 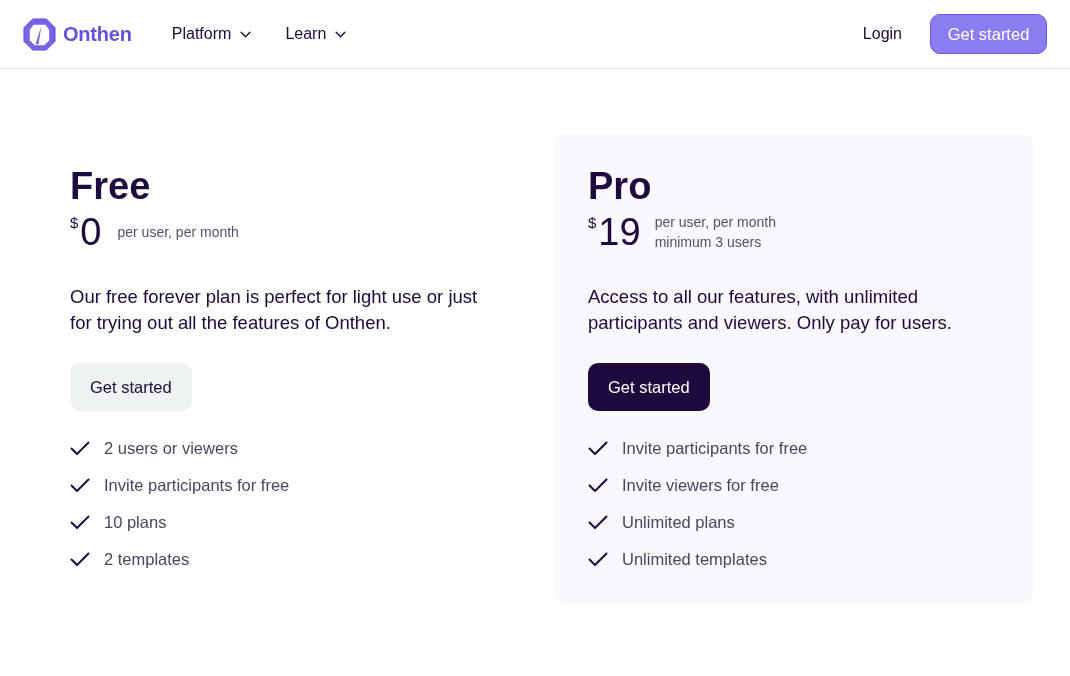 I want to click on feature-text: 10 plans, so click(x=135, y=522).